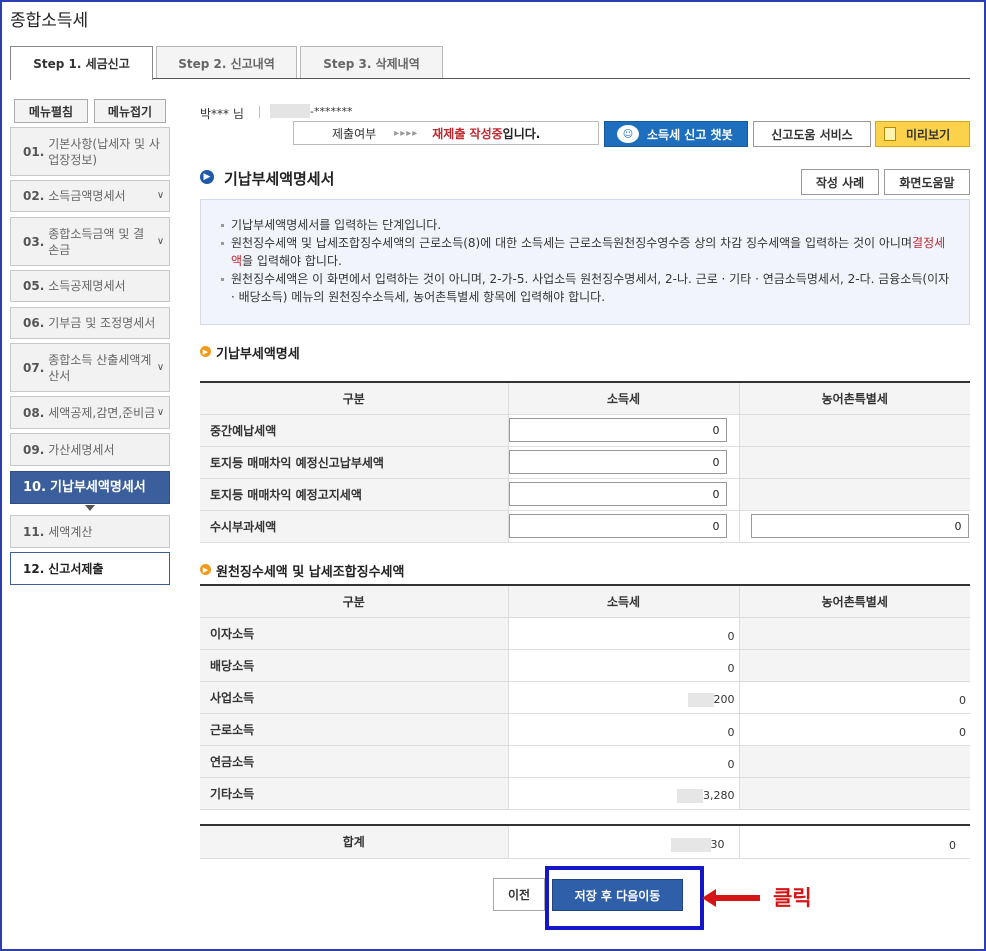 This screenshot has width=986, height=951. Describe the element at coordinates (87, 286) in the screenshot. I see `sidebar-item-label: 소득공제명세서` at that location.